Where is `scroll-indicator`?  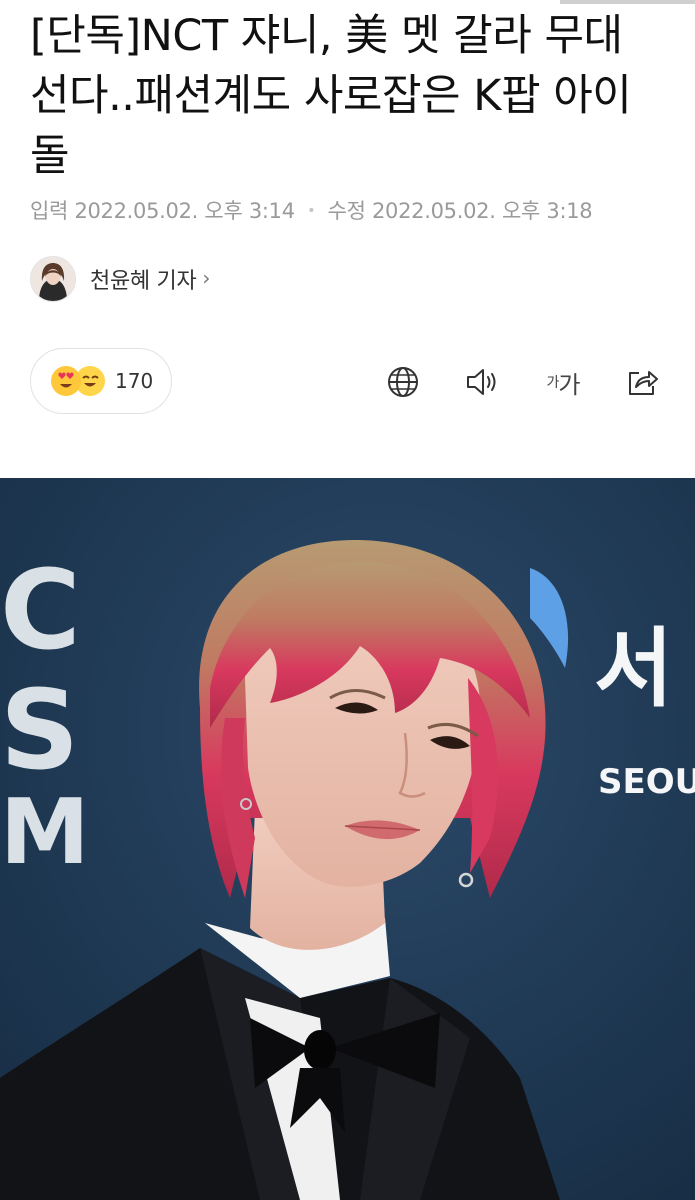
scroll-indicator is located at coordinates (627, 2).